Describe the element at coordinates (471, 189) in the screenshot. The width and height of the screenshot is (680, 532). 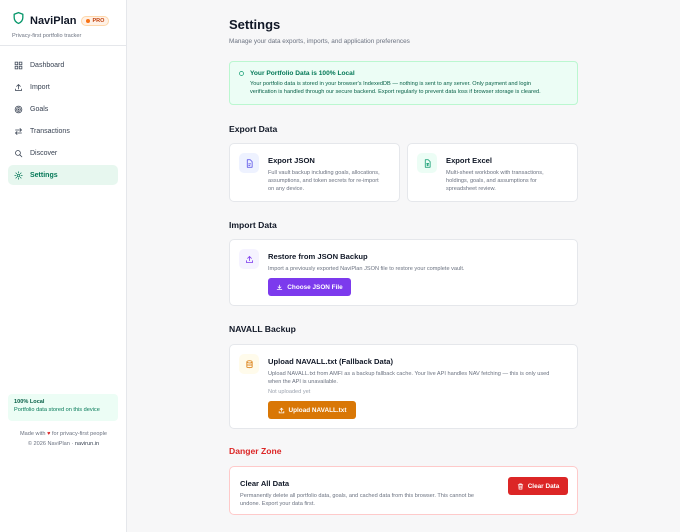
I see `description-line: spreadsheet review.` at that location.